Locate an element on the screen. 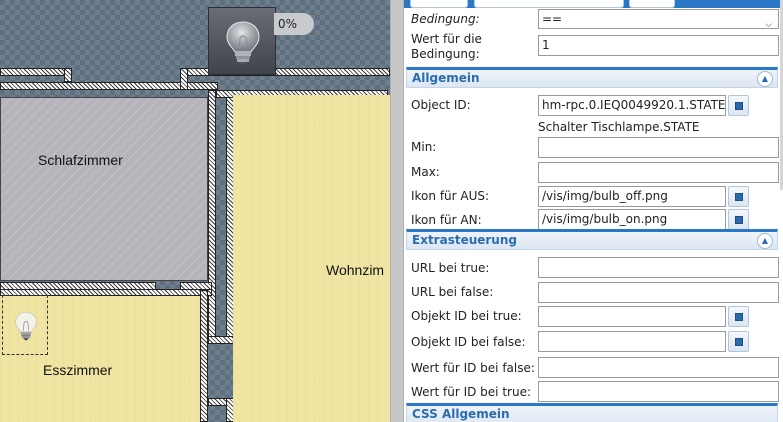 The height and width of the screenshot is (422, 783). object-id-label: Object ID: is located at coordinates (441, 105).